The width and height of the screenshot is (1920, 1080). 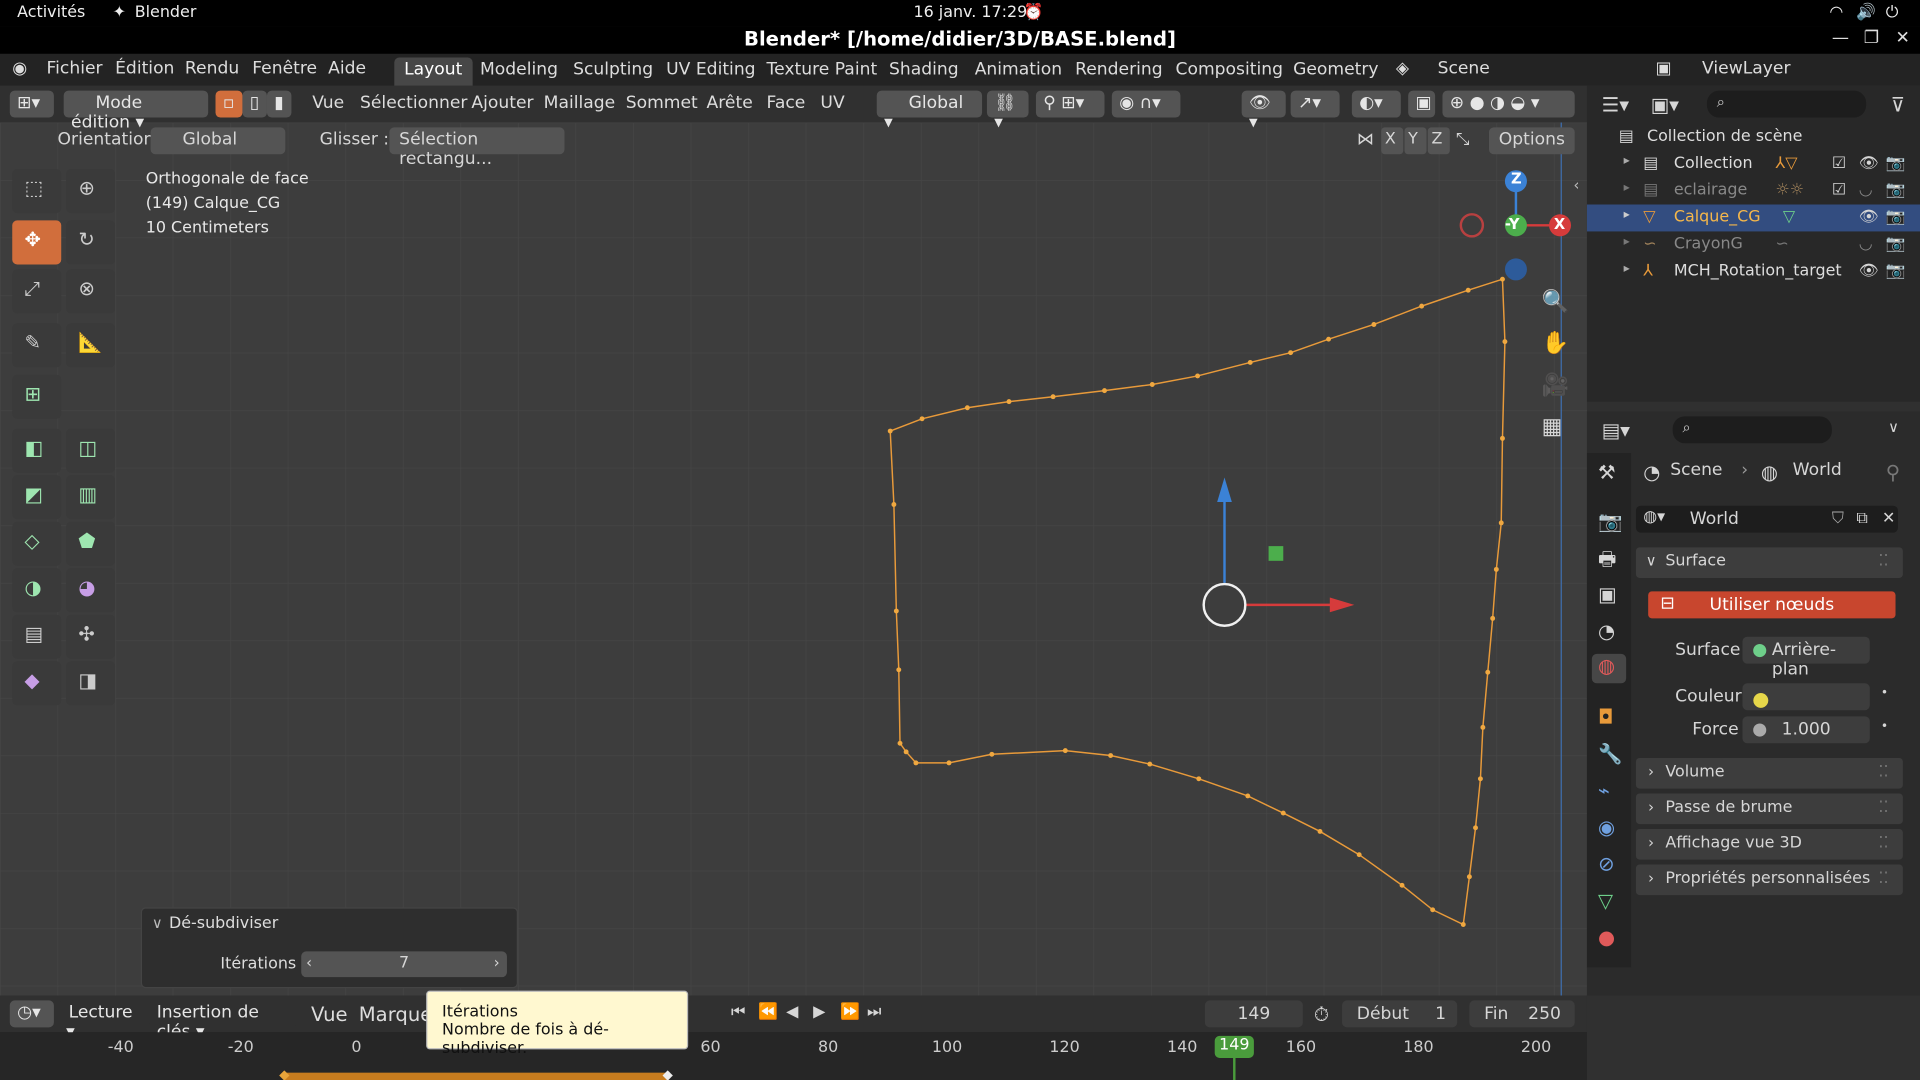 What do you see at coordinates (1555, 344) in the screenshot?
I see `pan-hand-icon: ✋` at bounding box center [1555, 344].